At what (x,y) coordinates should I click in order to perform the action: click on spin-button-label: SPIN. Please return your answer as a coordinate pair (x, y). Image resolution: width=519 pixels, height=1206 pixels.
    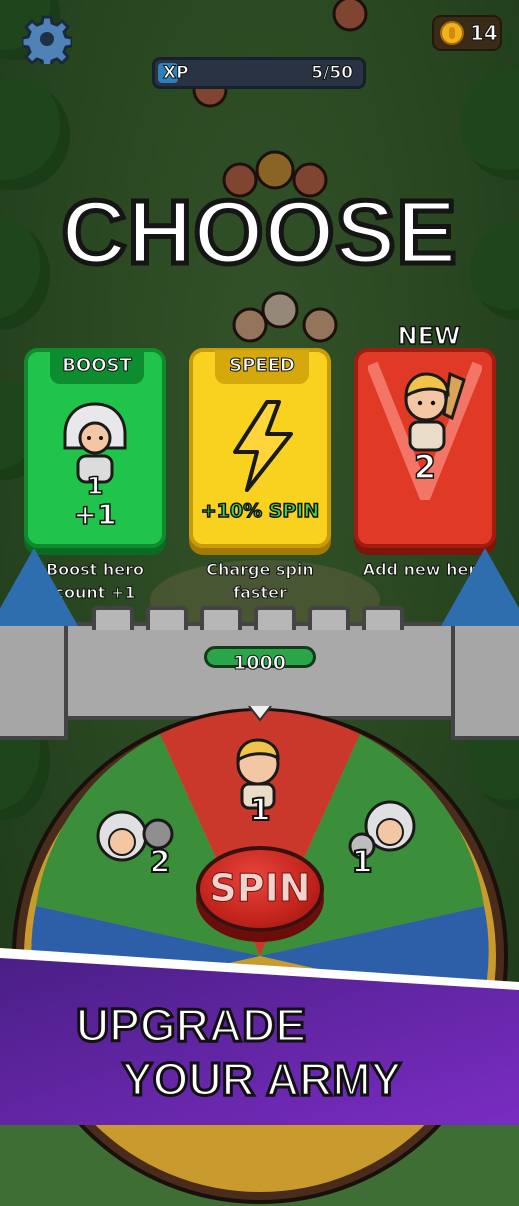
    Looking at the image, I should click on (260, 888).